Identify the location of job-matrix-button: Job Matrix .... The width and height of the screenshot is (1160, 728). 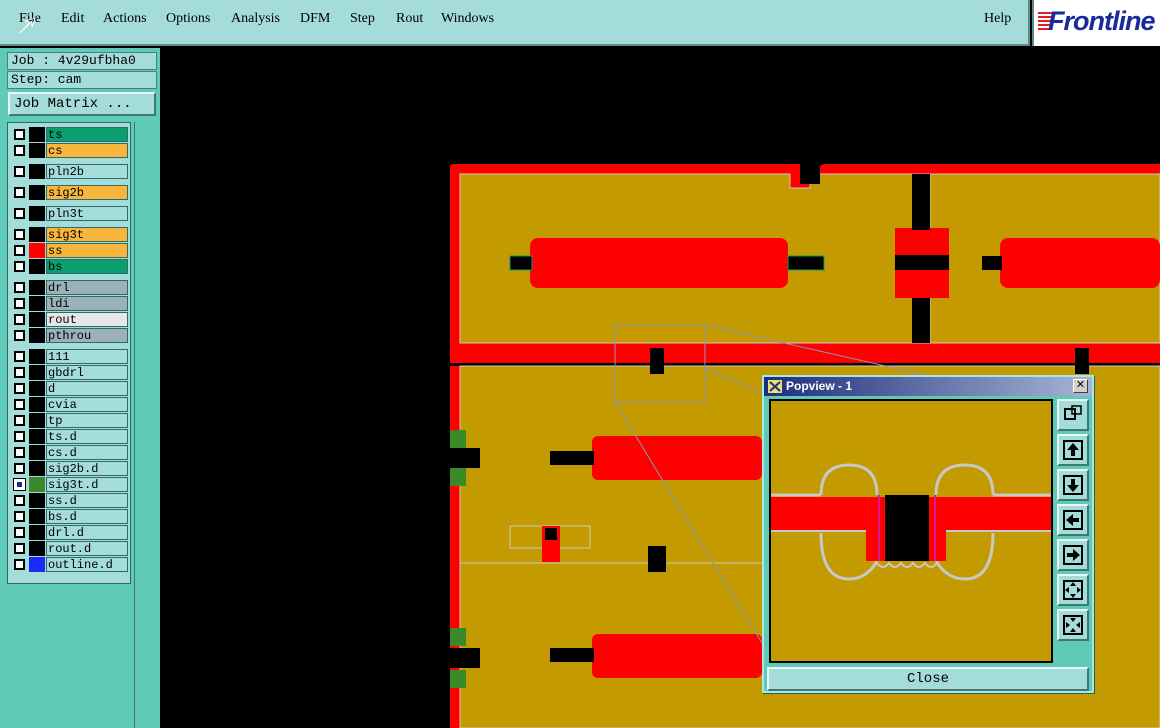
(82, 104).